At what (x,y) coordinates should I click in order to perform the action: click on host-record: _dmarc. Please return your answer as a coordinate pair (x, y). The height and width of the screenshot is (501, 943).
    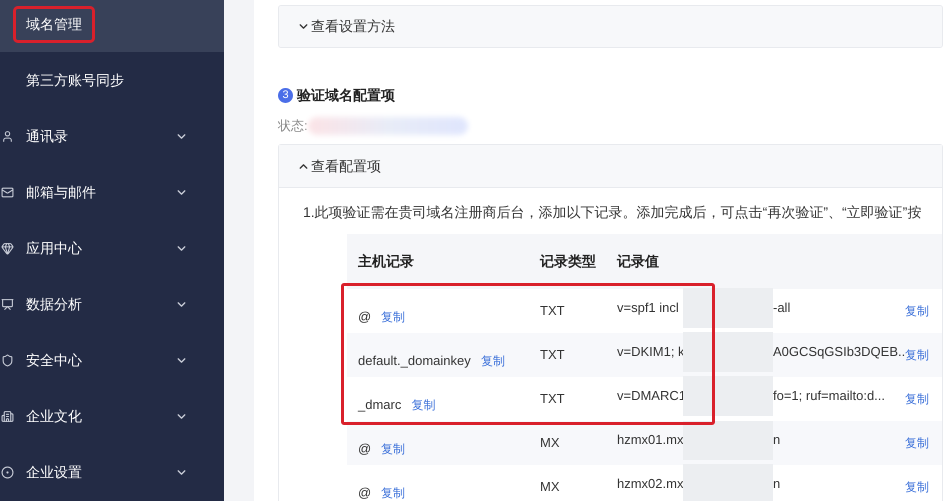
    Looking at the image, I should click on (380, 405).